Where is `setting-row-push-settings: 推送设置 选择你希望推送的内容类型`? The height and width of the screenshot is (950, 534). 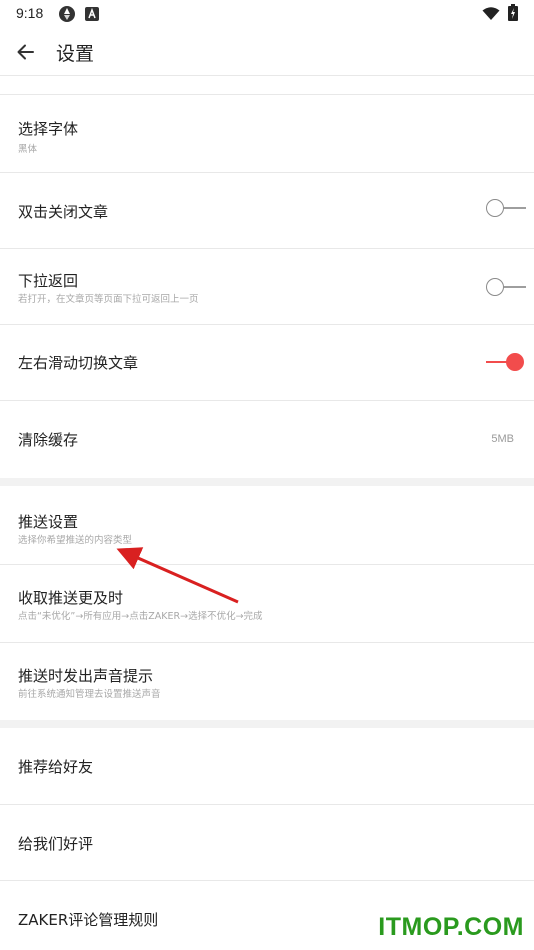
setting-row-push-settings: 推送设置 选择你希望推送的内容类型 is located at coordinates (267, 525).